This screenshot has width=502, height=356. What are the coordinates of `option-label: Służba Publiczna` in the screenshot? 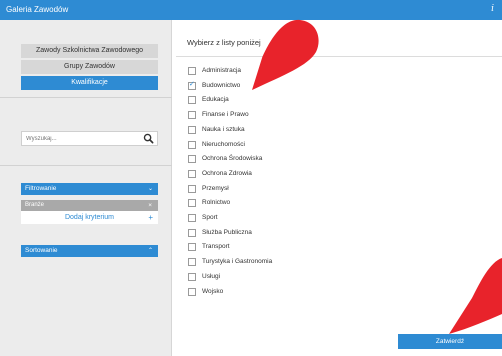 It's located at (227, 232).